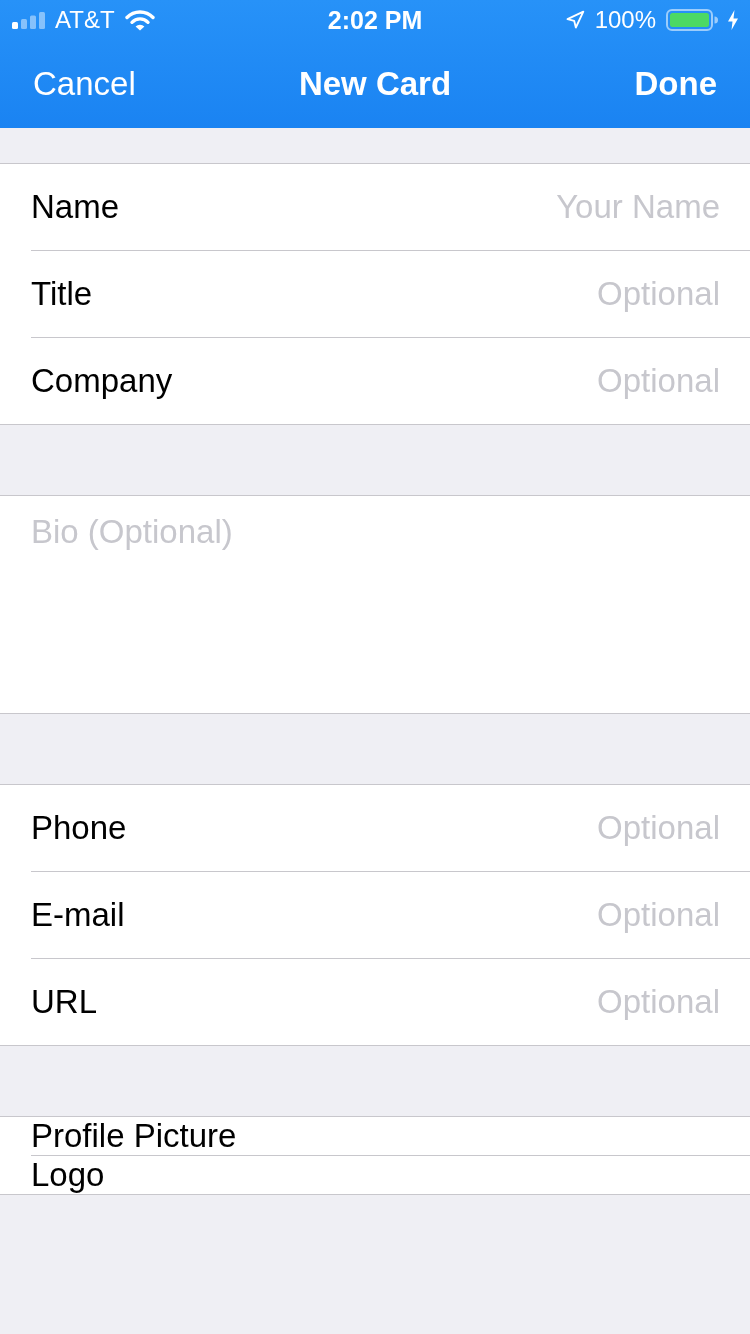  What do you see at coordinates (733, 20) in the screenshot?
I see `charging-bolt-icon` at bounding box center [733, 20].